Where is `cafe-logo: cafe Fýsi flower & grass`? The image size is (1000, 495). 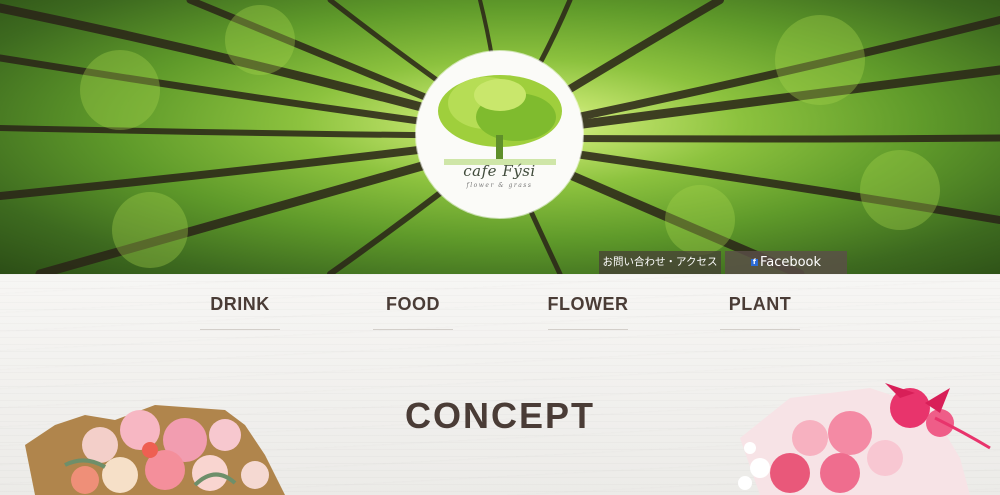 cafe-logo: cafe Fýsi flower & grass is located at coordinates (499, 134).